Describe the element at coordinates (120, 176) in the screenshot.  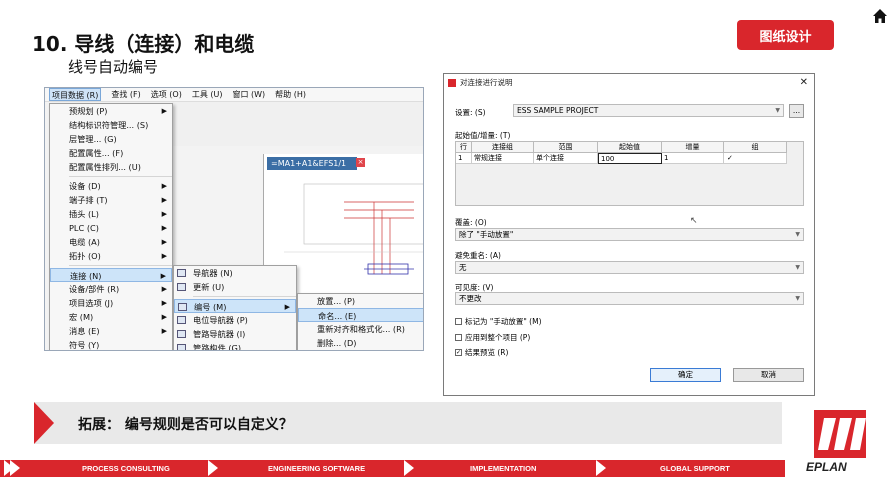
I see `menu-separator` at that location.